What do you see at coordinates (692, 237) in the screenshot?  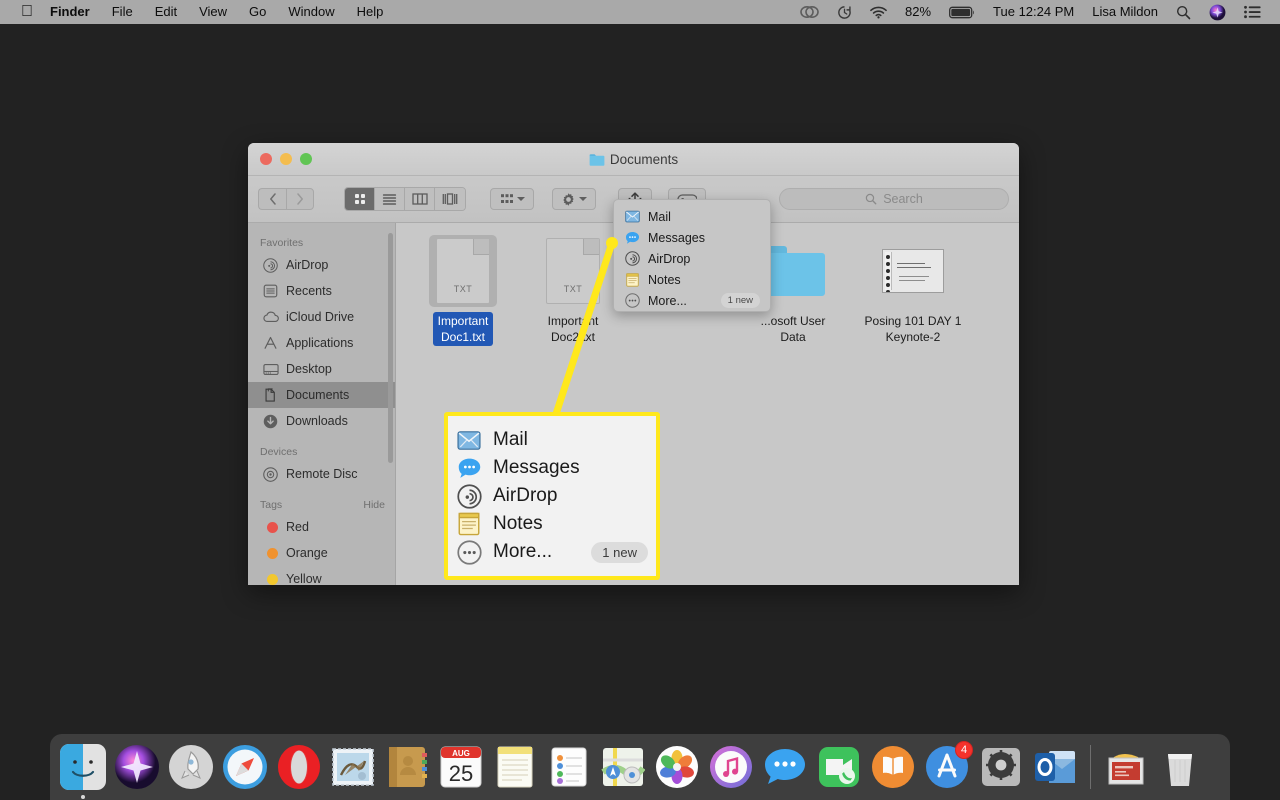 I see `share-menu-item-messages: Messages` at bounding box center [692, 237].